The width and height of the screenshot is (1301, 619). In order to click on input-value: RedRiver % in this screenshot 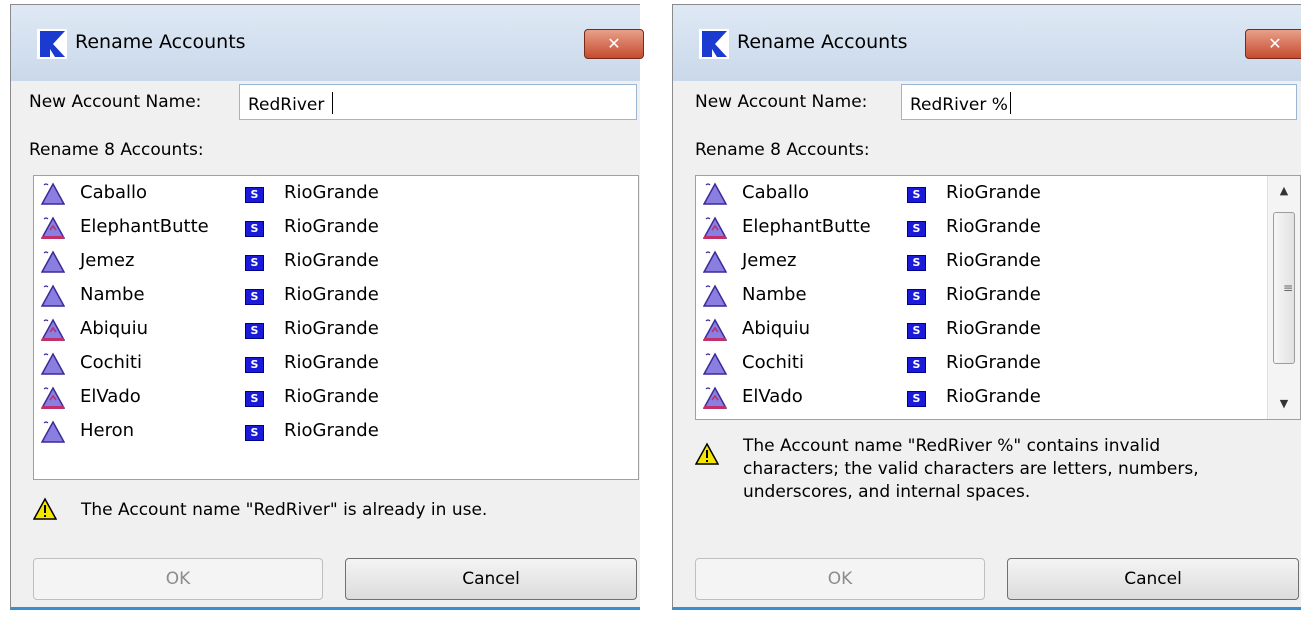, I will do `click(959, 105)`.